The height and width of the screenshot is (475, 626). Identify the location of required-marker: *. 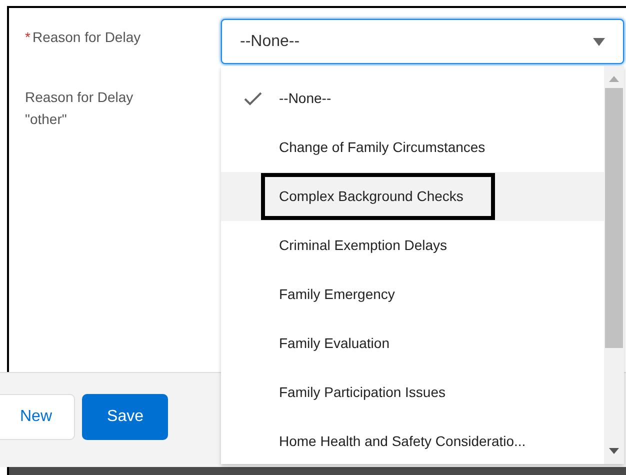
(27, 37).